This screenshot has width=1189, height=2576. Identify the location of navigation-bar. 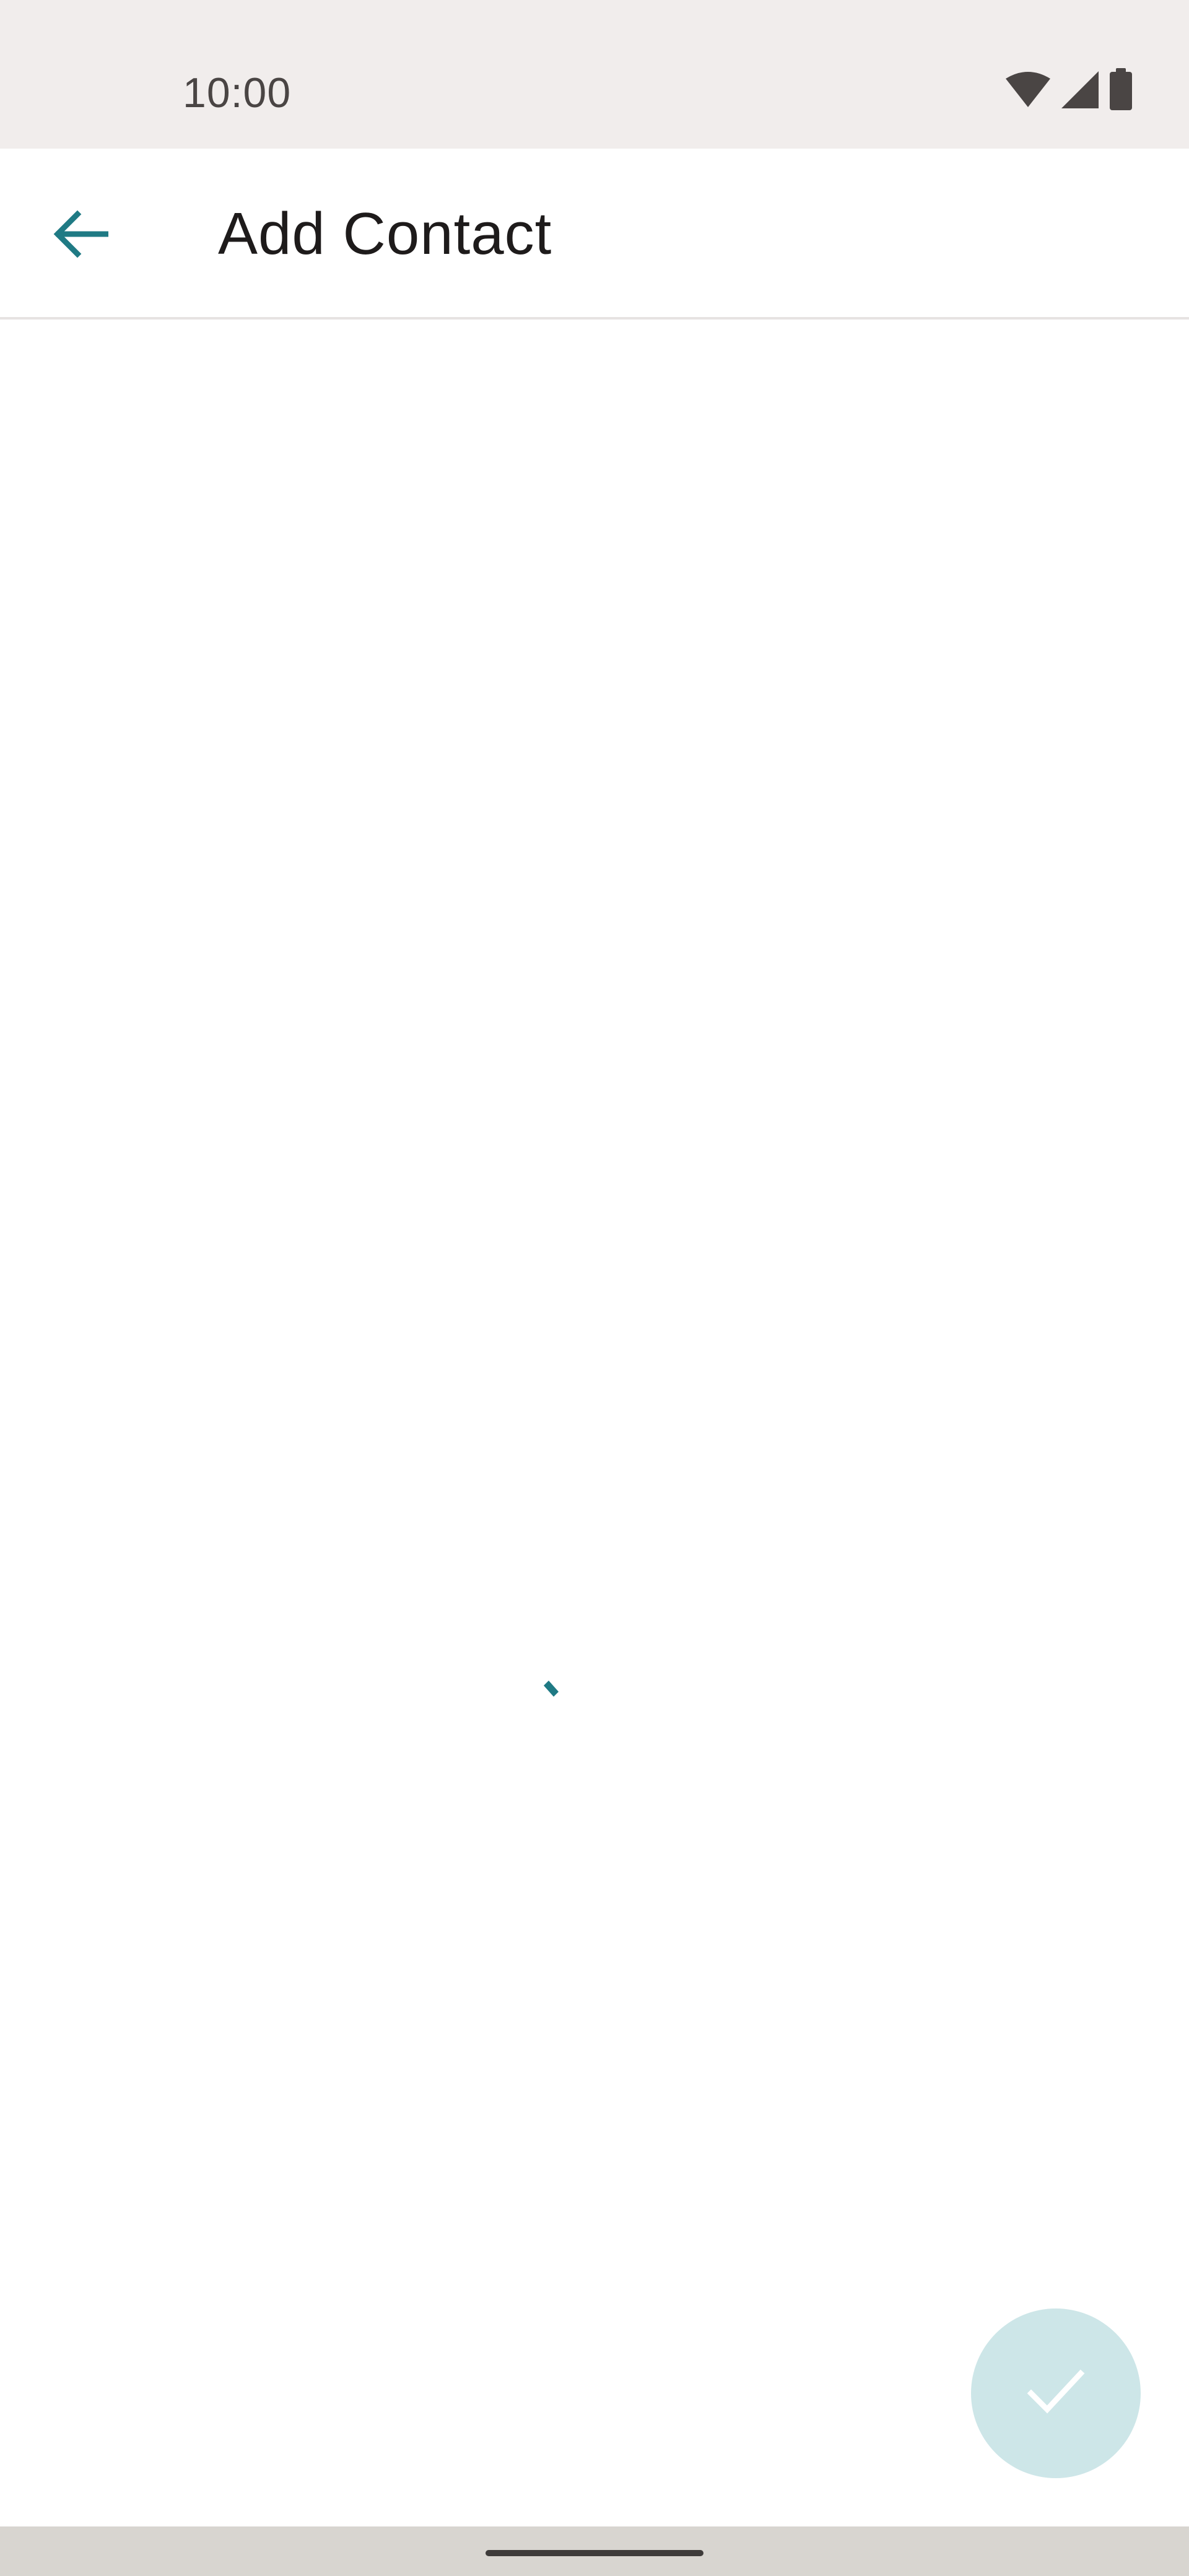
(594, 2551).